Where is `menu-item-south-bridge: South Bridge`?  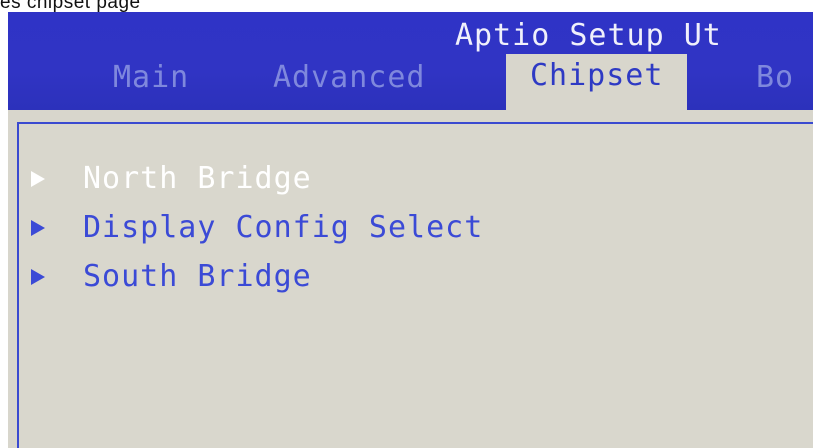 menu-item-south-bridge: South Bridge is located at coordinates (257, 276).